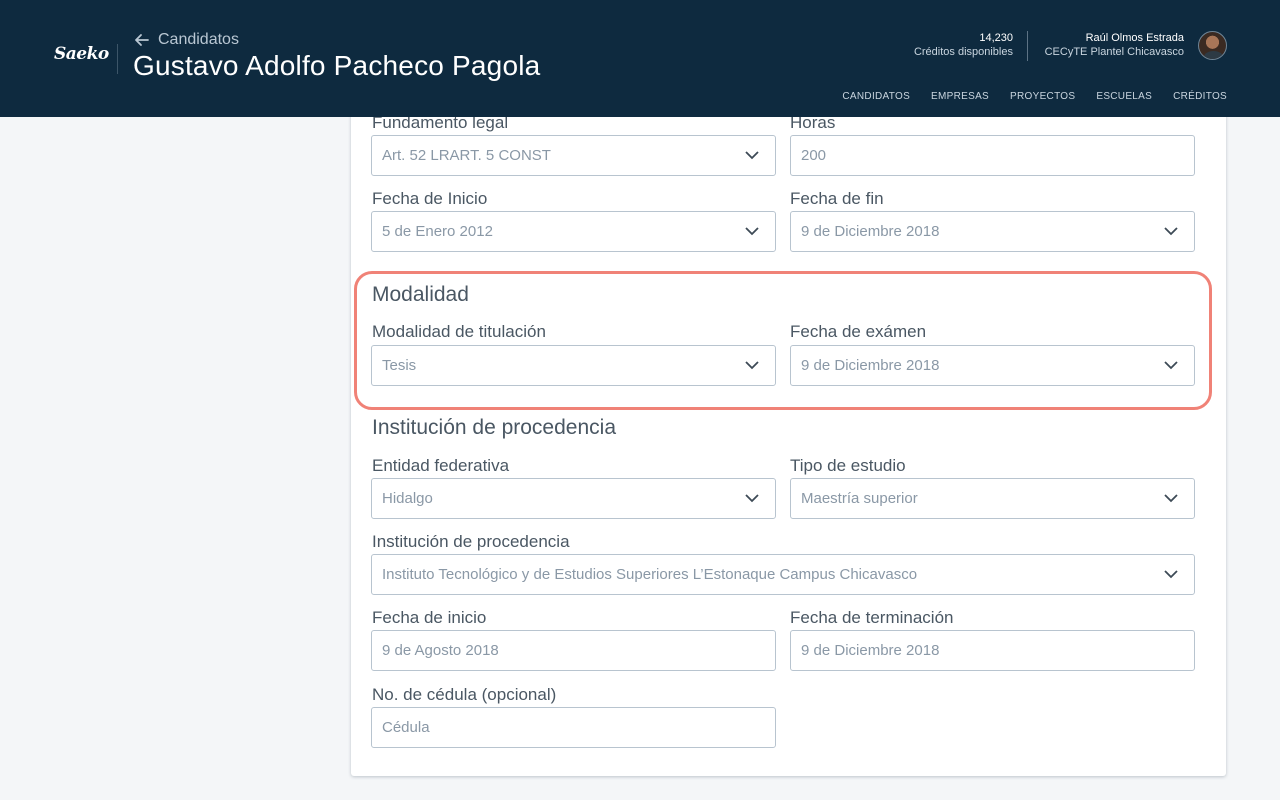  I want to click on fecha-examen-label: Fecha de exámen, so click(858, 331).